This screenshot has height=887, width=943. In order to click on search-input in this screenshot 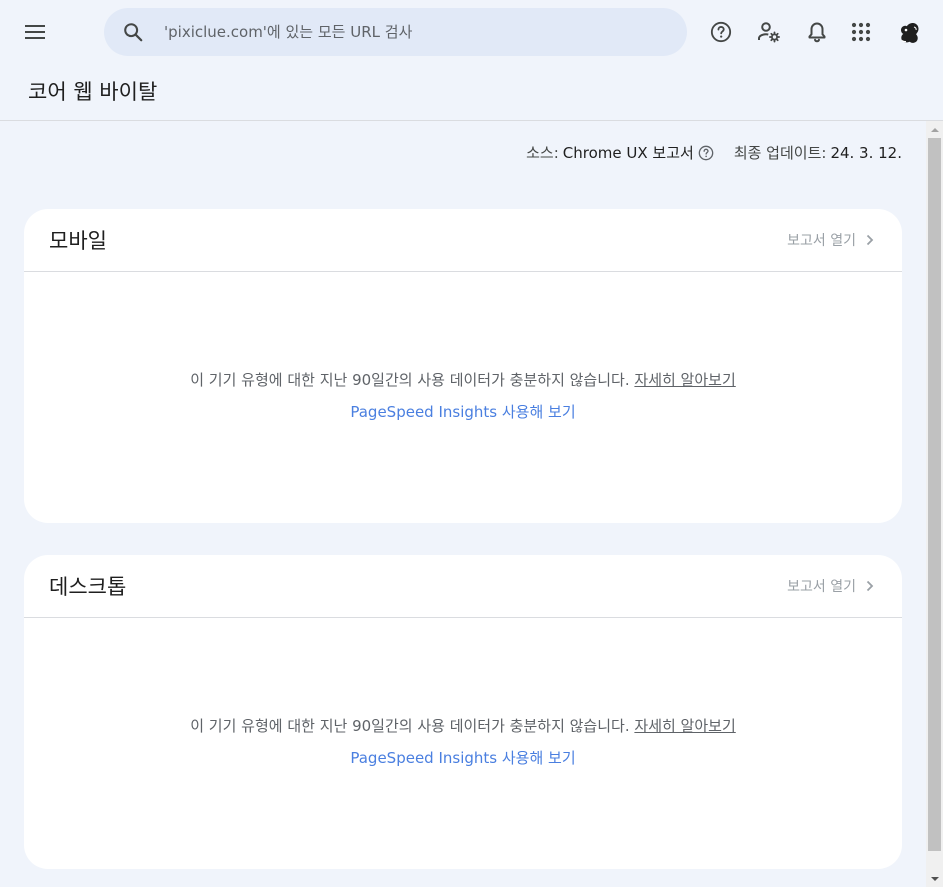, I will do `click(402, 32)`.